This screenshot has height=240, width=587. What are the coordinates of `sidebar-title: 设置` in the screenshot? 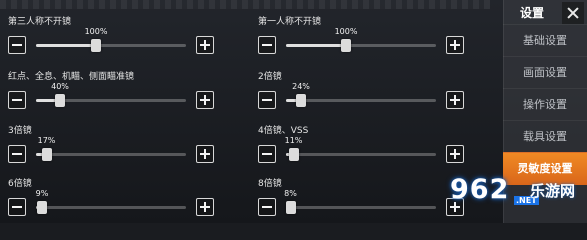 It's located at (532, 13).